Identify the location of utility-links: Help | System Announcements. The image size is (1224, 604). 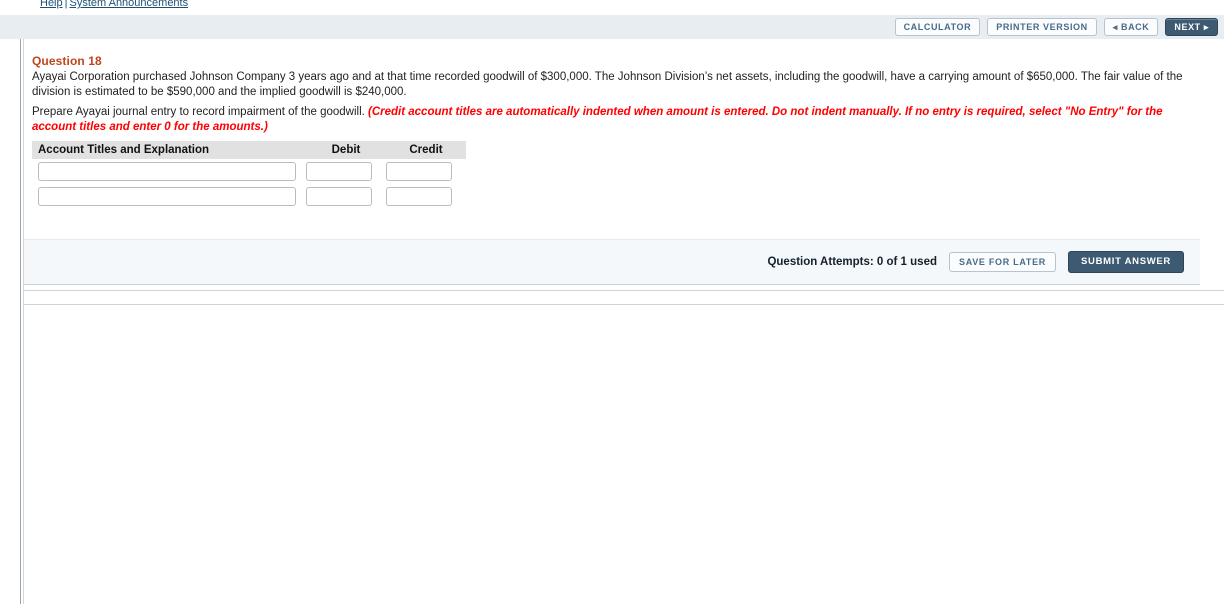
(114, 4).